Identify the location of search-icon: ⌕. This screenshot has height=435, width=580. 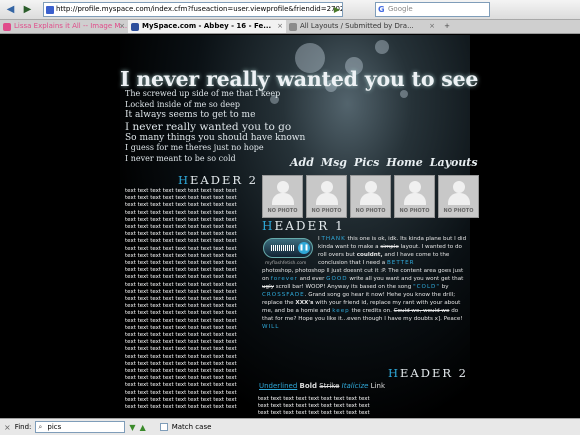
(40, 427).